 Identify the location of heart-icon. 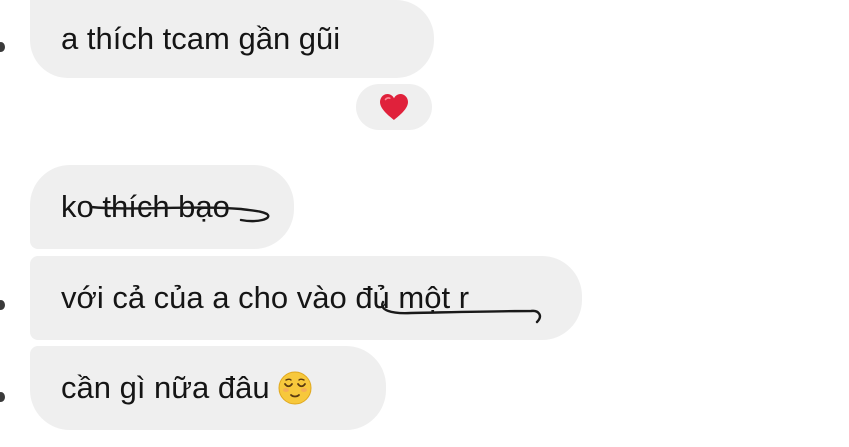
(394, 107).